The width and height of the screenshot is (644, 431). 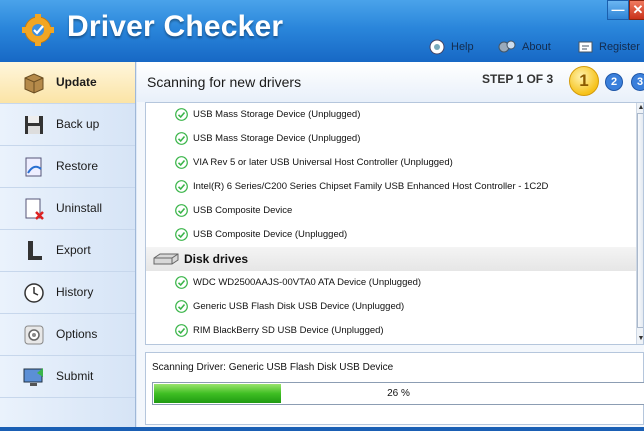 I want to click on device-name: USB Composite Device (Unplugged), so click(x=270, y=234).